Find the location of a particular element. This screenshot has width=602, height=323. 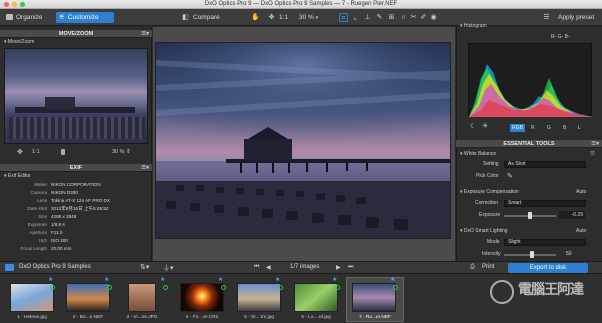

watermark: 電腦王阿達 is located at coordinates (541, 297).